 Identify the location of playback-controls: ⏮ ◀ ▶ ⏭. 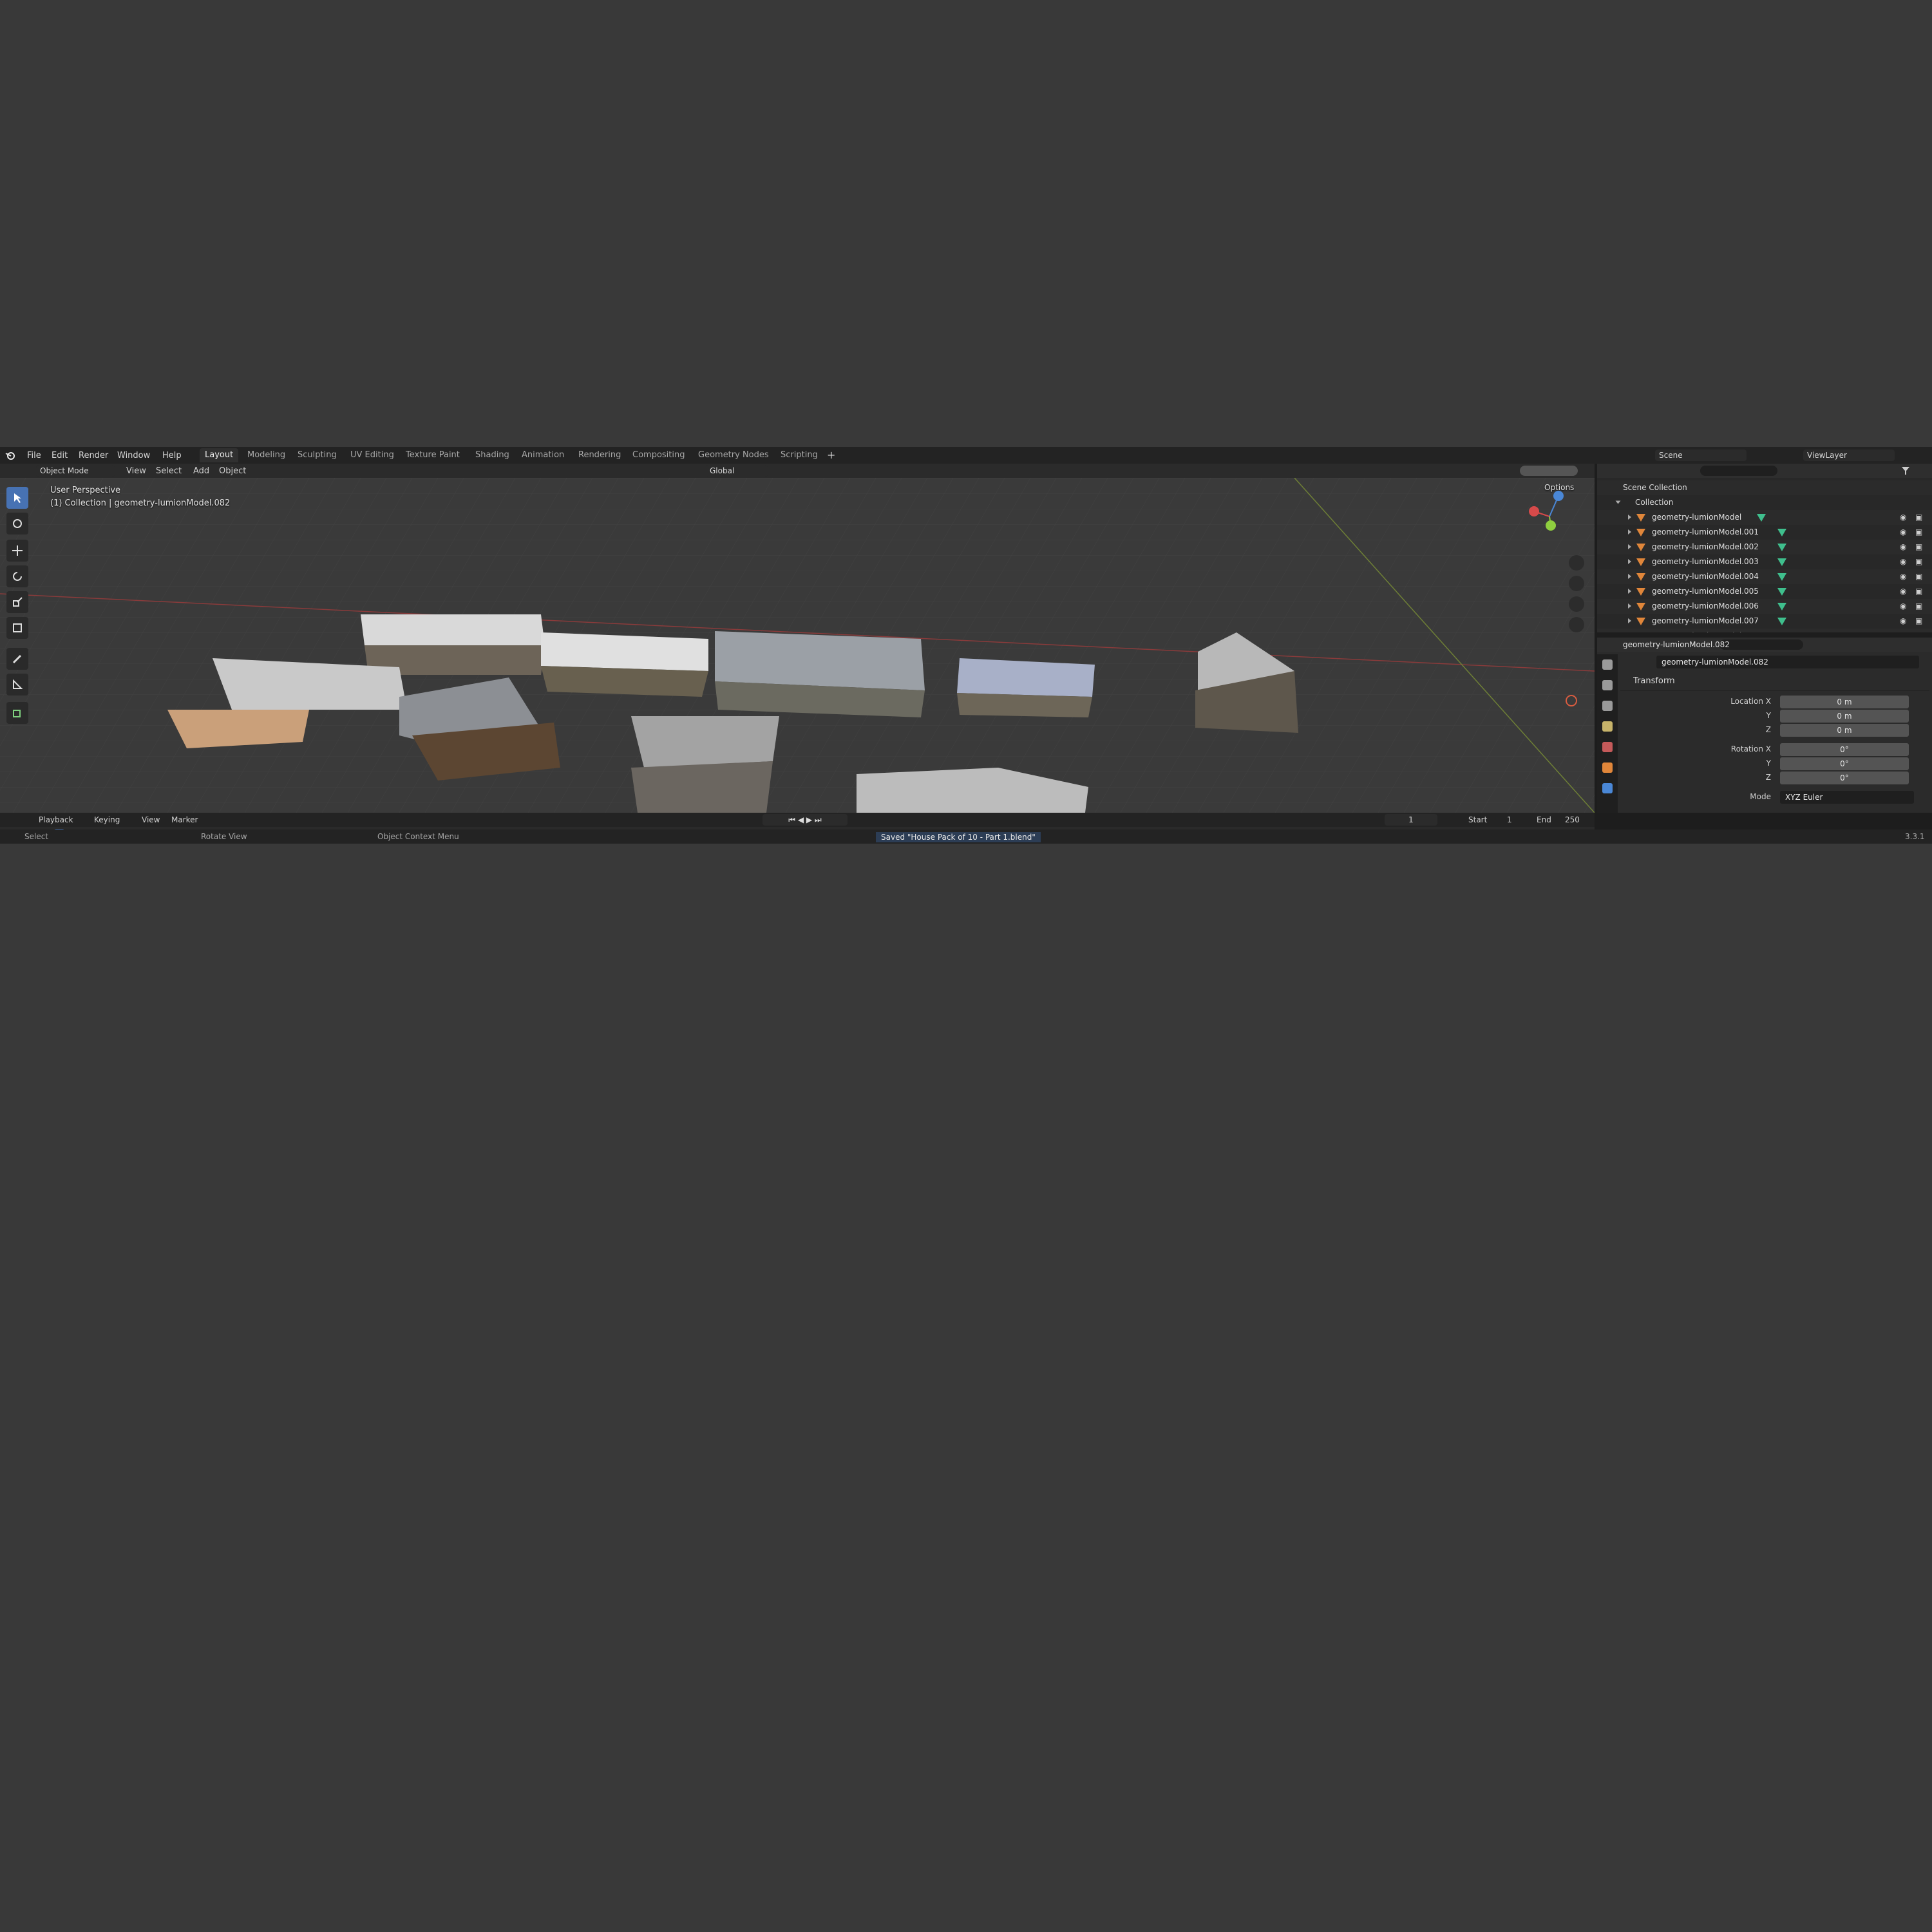
(805, 820).